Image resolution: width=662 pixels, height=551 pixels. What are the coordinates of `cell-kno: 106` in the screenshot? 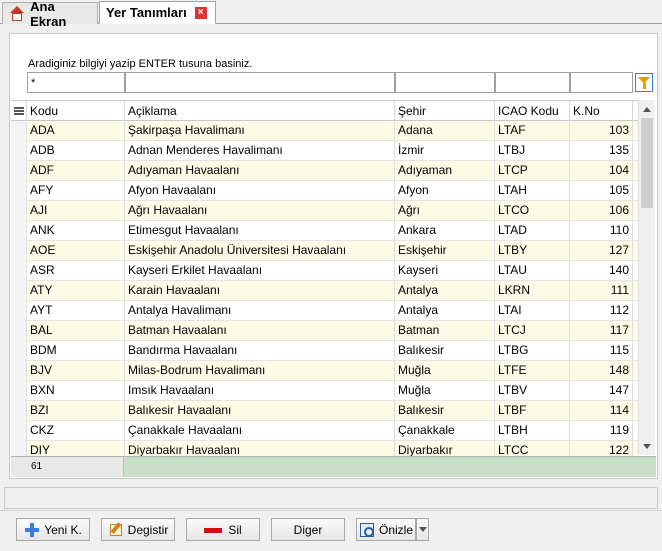 It's located at (601, 211).